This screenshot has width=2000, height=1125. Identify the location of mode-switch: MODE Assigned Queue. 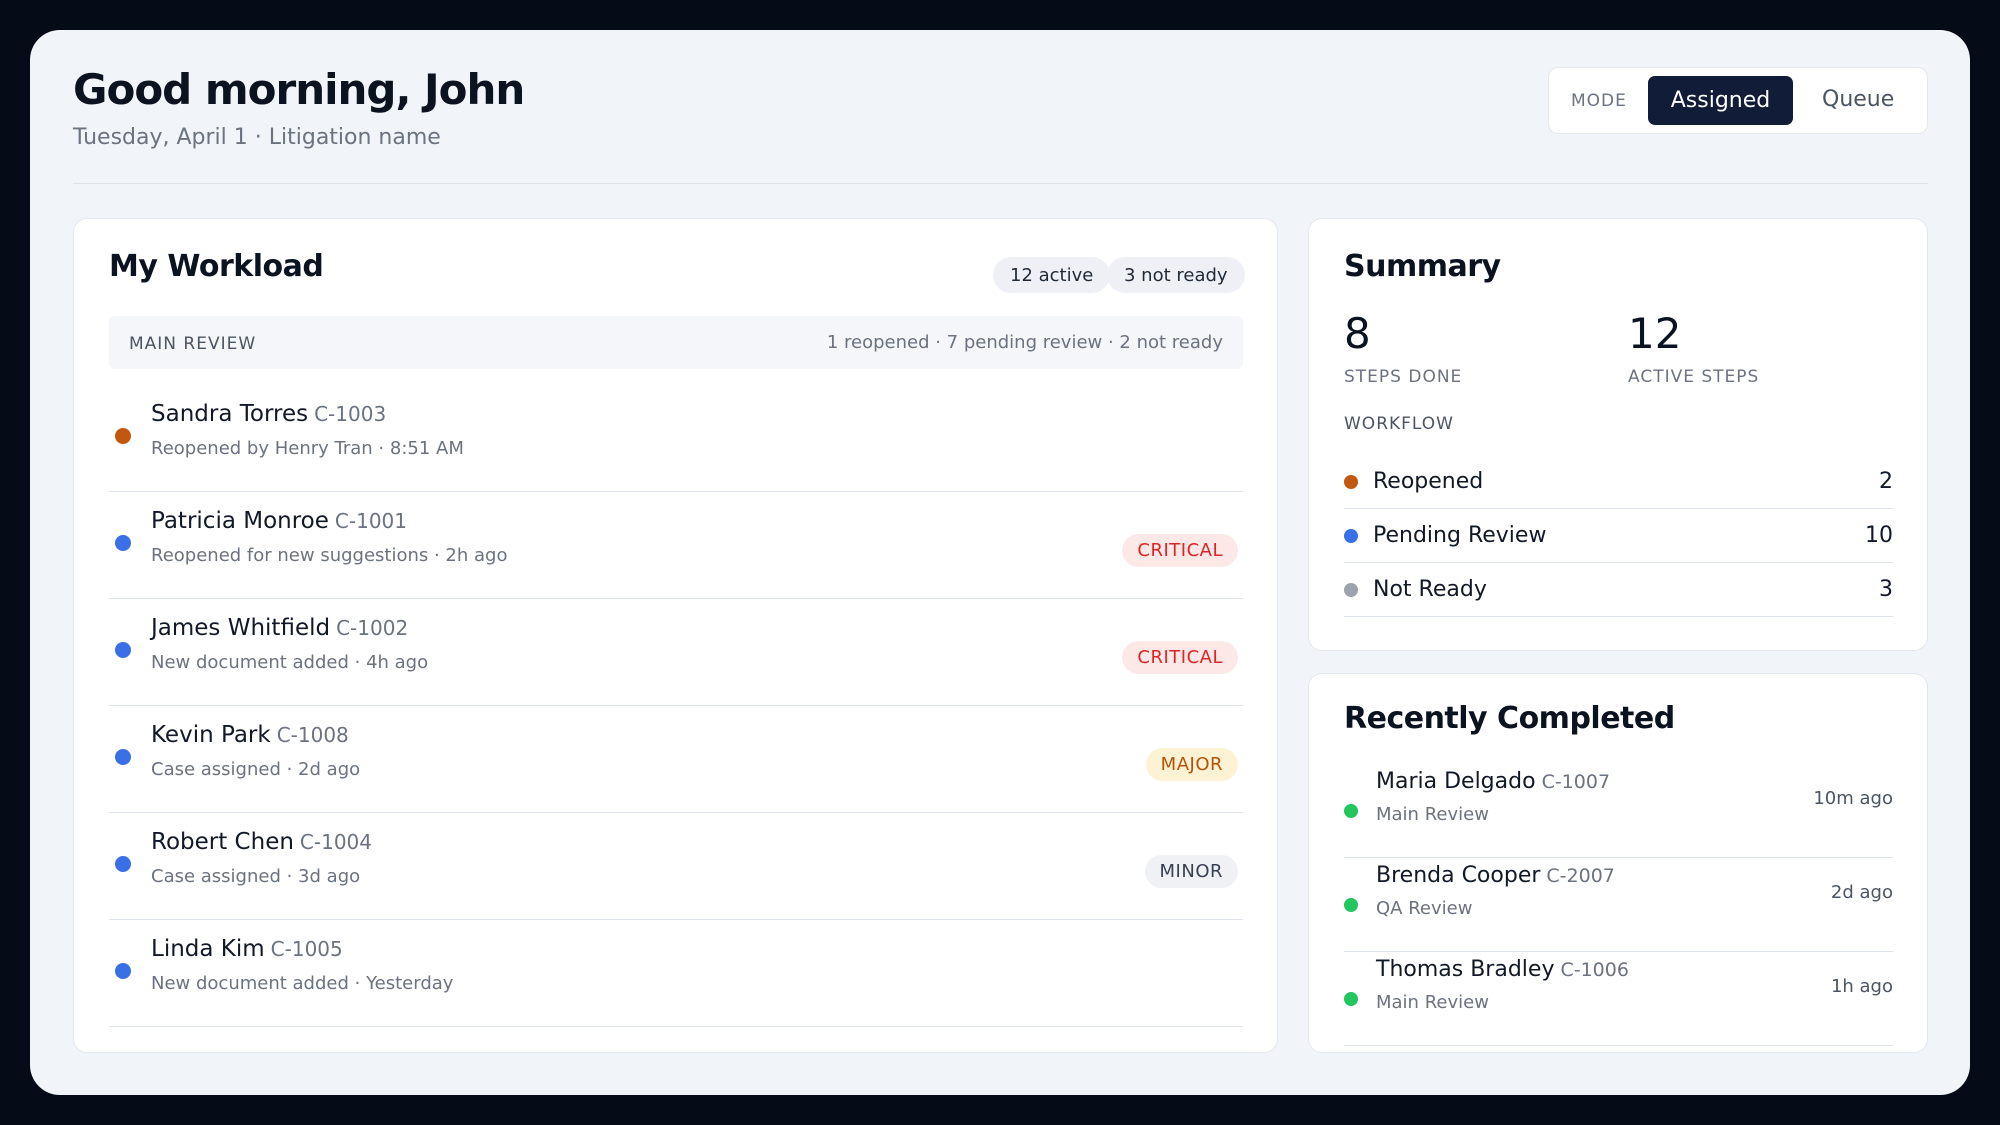
(1738, 100).